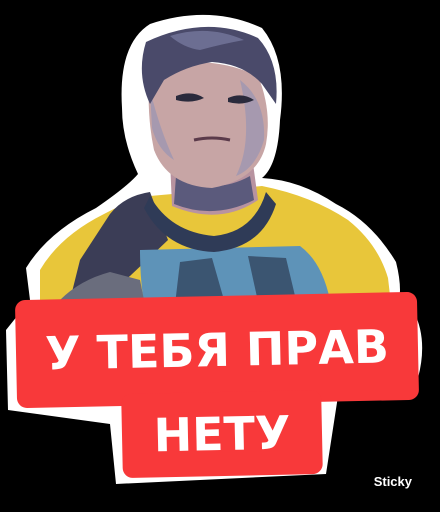  What do you see at coordinates (222, 434) in the screenshot?
I see `caption-line-2: НЕТУ` at bounding box center [222, 434].